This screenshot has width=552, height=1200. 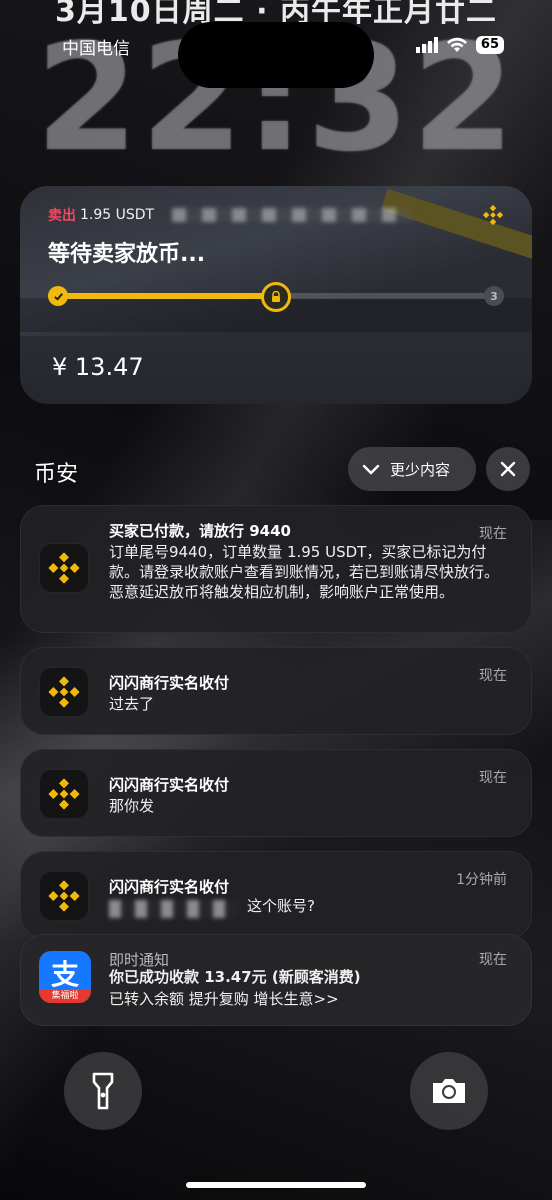 I want to click on camera-icon, so click(x=449, y=1091).